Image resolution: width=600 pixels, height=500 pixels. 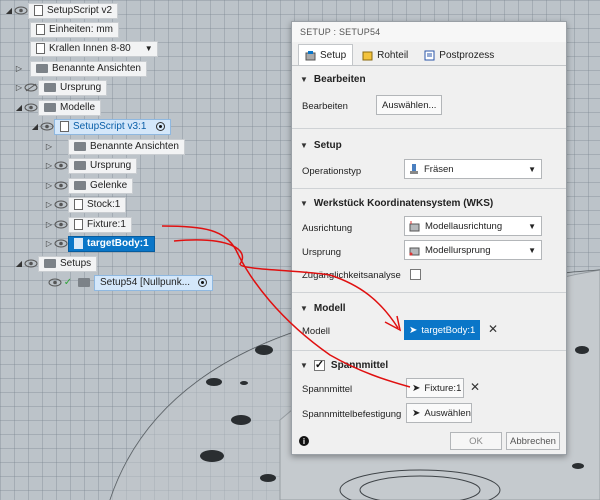 What do you see at coordinates (435, 388) in the screenshot?
I see `fixture-selection: ➤ Fixture:1` at bounding box center [435, 388].